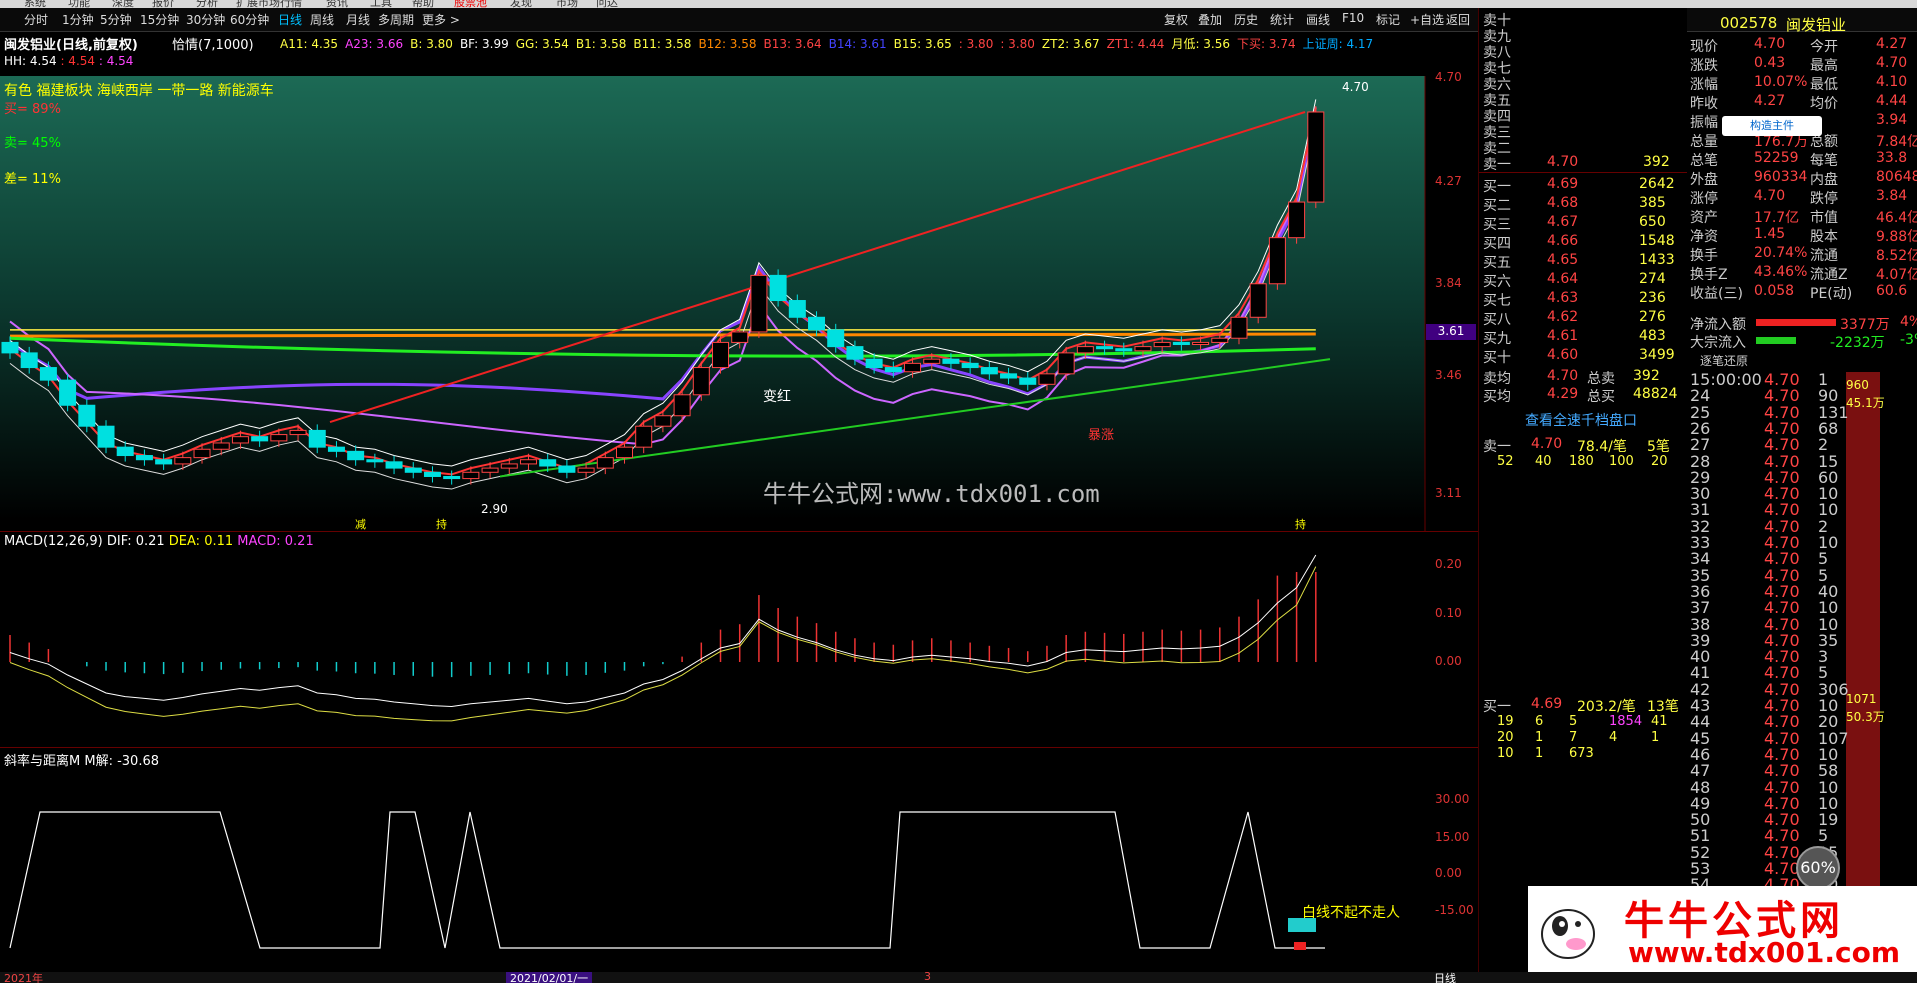 This screenshot has height=983, width=1917. I want to click on info-value: 33.8, so click(1892, 158).